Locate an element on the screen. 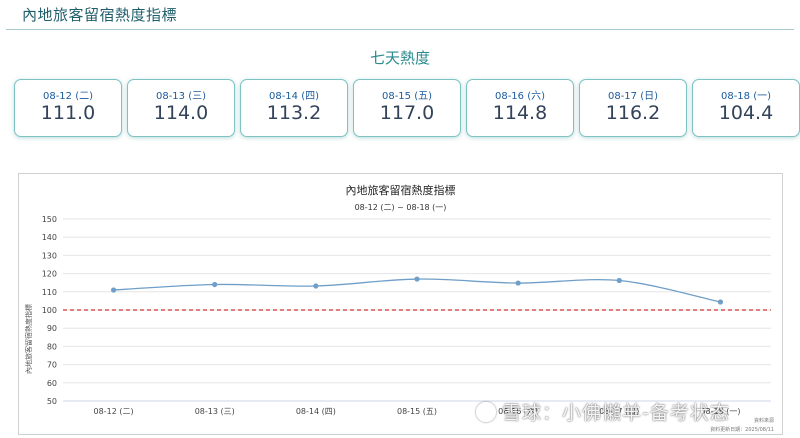  day-card: 08-16 (六) 114.8 is located at coordinates (520, 108).